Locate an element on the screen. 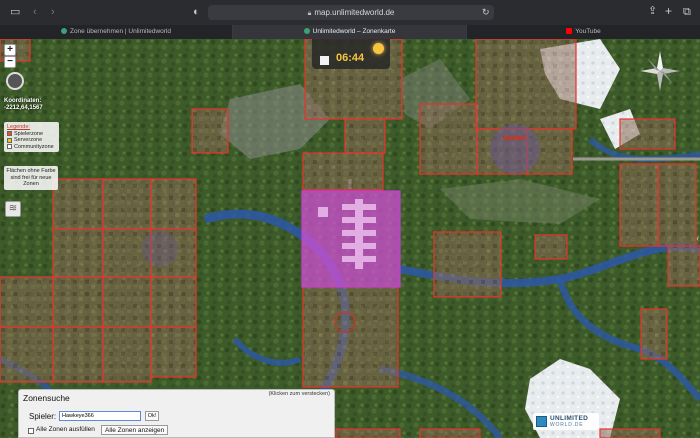 The image size is (700, 438). legend-item-community: Communityzone is located at coordinates (31, 147).